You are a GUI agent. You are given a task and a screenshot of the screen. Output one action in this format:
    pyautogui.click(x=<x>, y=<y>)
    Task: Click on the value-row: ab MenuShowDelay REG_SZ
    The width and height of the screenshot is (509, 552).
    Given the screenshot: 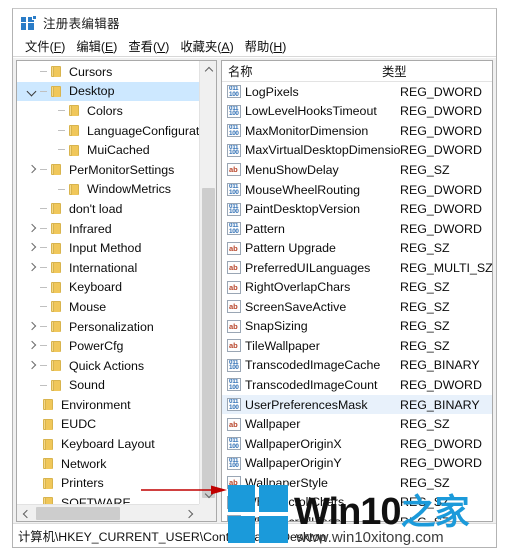 What is the action you would take?
    pyautogui.click(x=357, y=170)
    